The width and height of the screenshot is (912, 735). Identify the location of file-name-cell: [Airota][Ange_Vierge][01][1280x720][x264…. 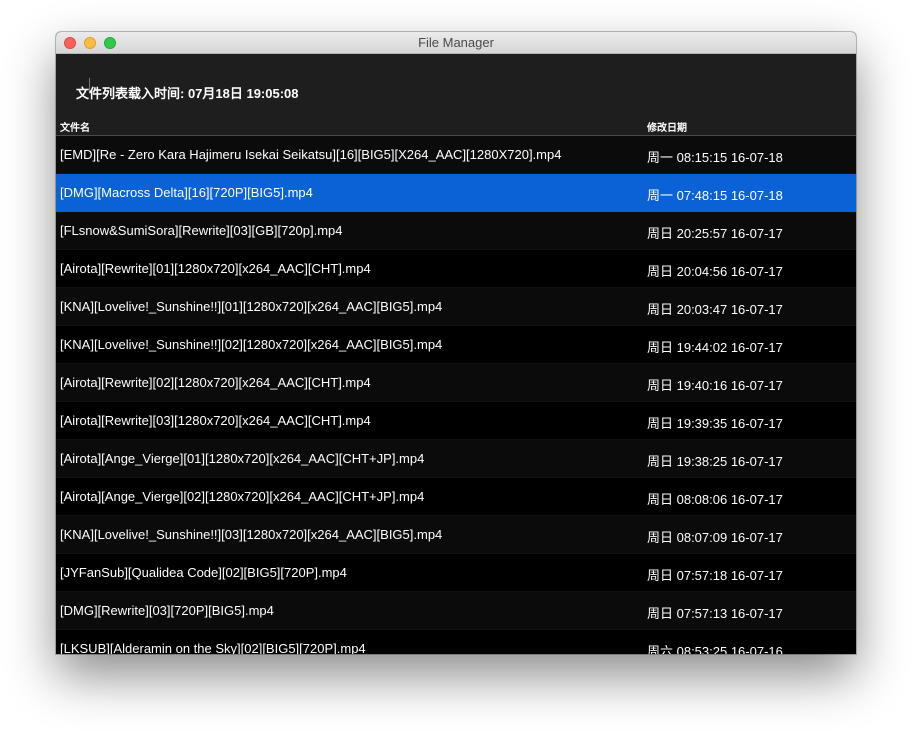
(242, 458).